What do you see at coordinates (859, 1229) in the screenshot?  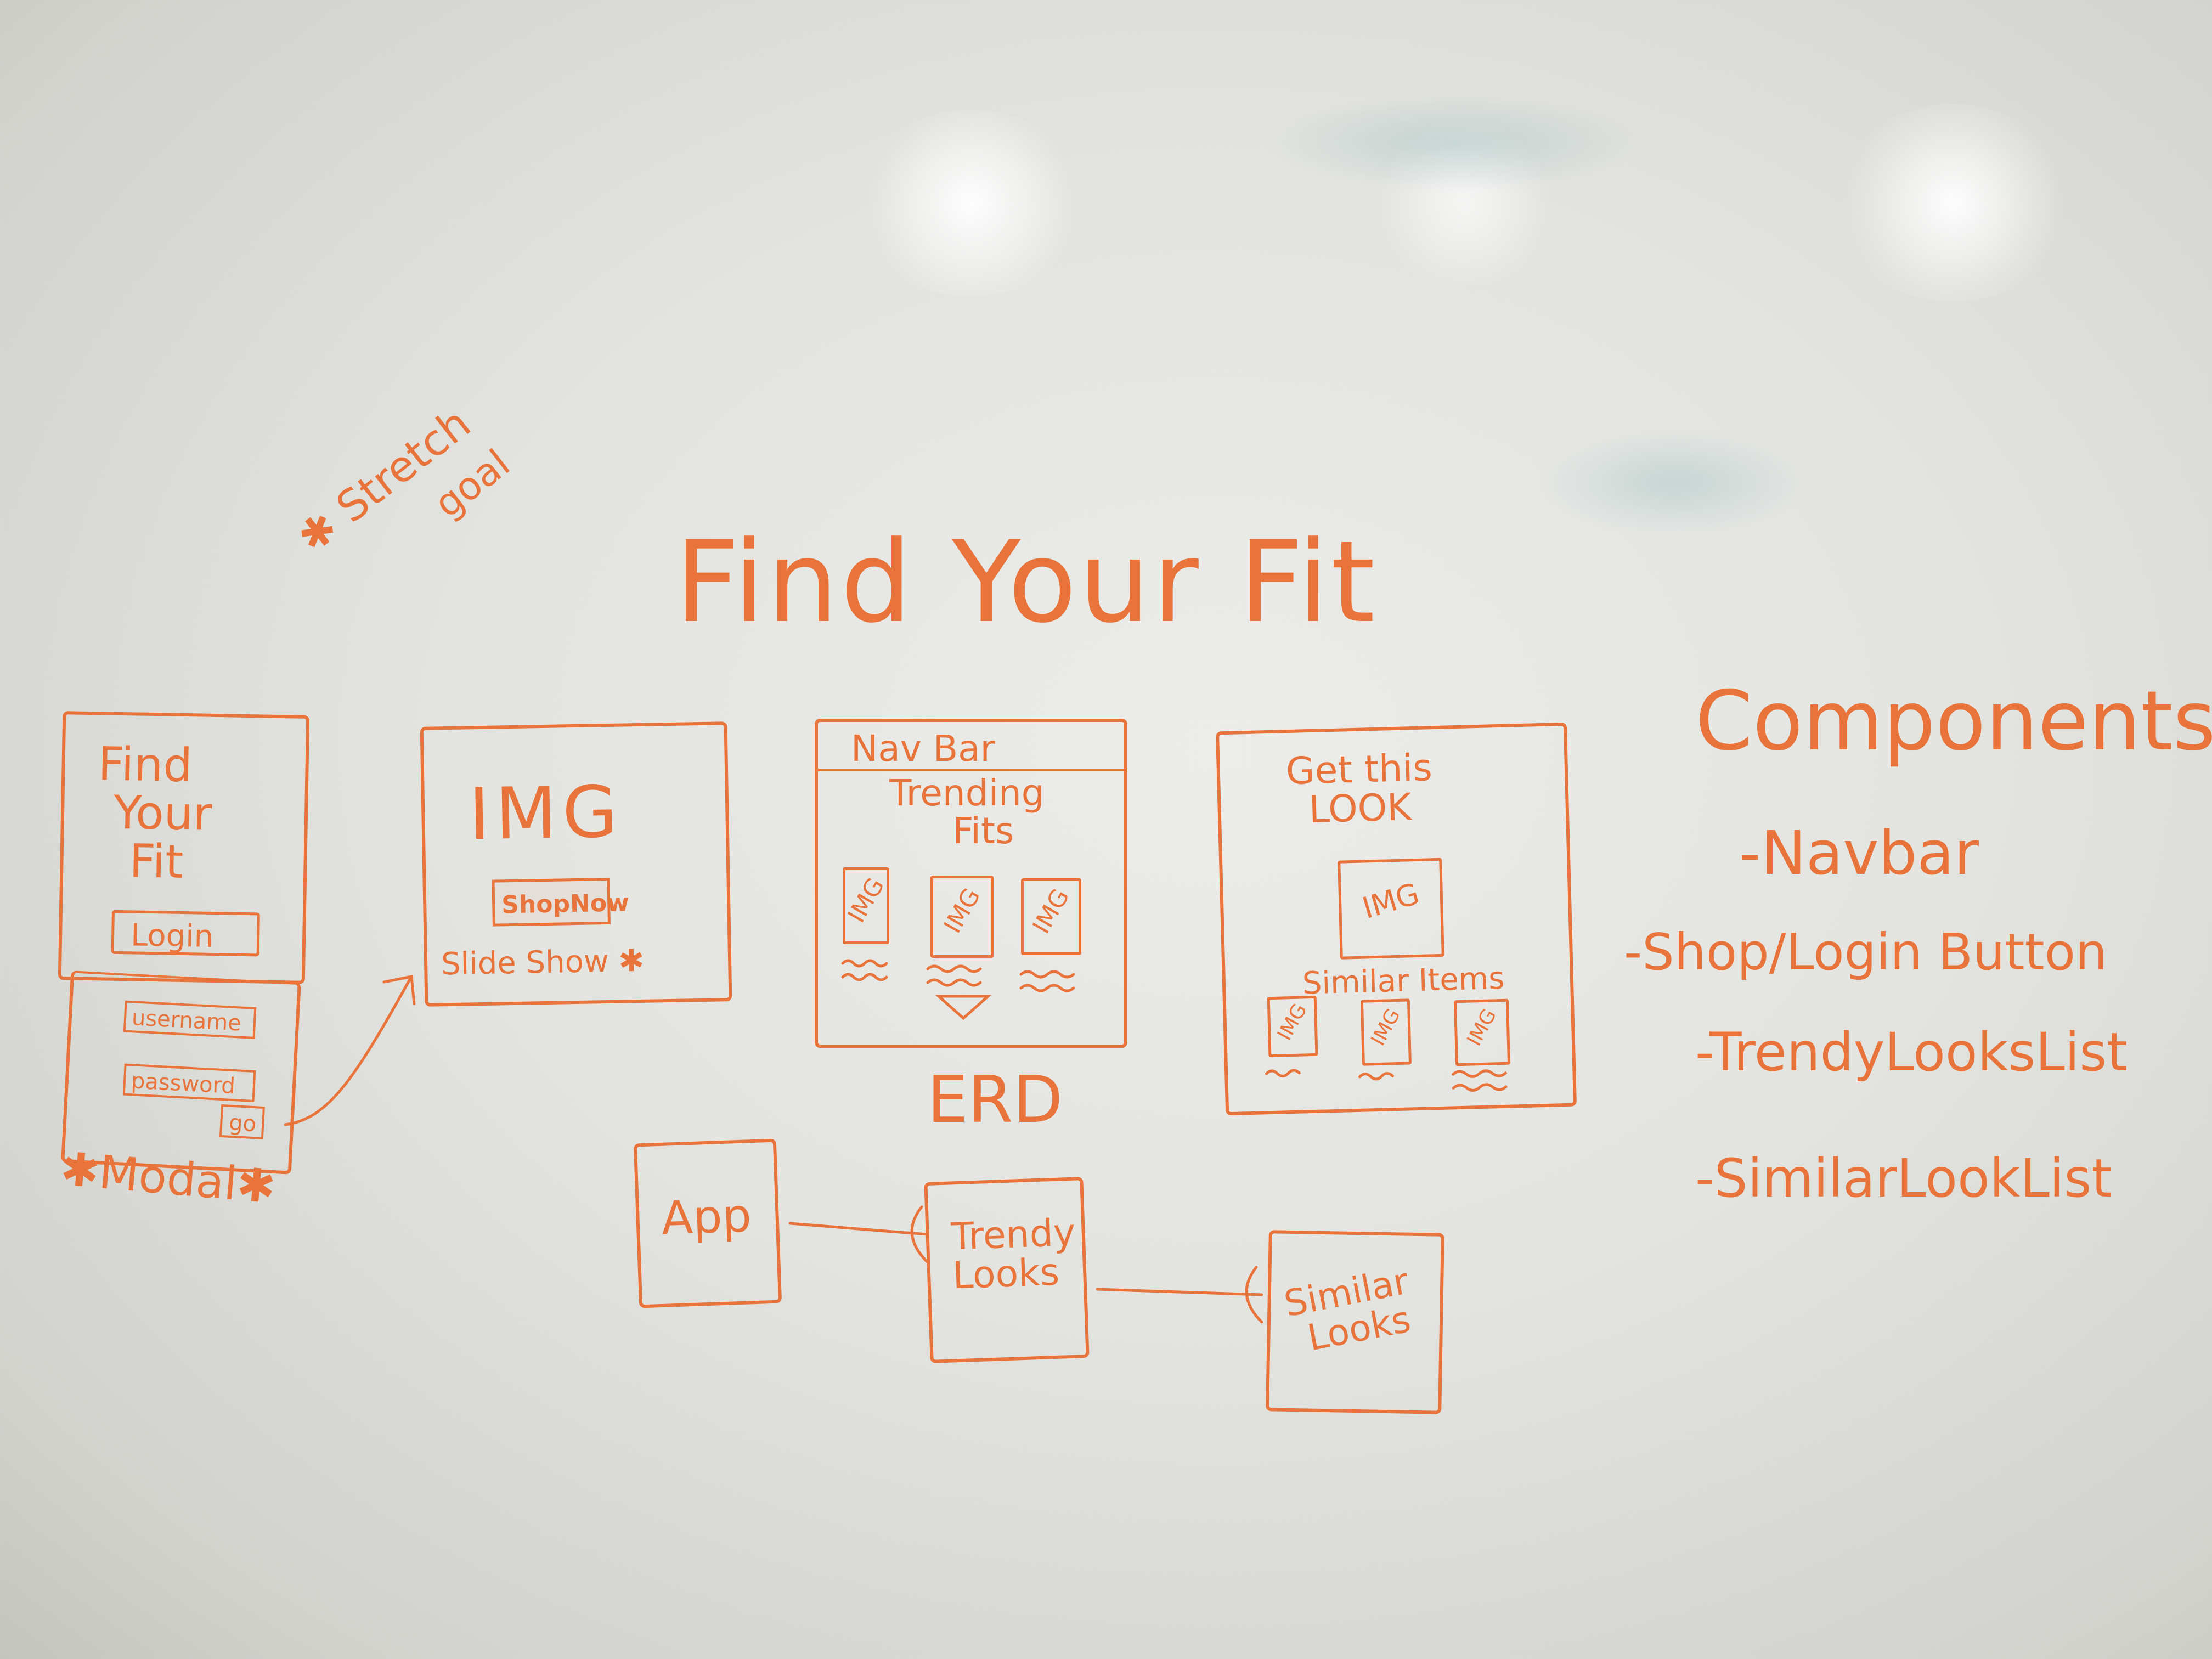 I see `erd-relation-app-trendy` at bounding box center [859, 1229].